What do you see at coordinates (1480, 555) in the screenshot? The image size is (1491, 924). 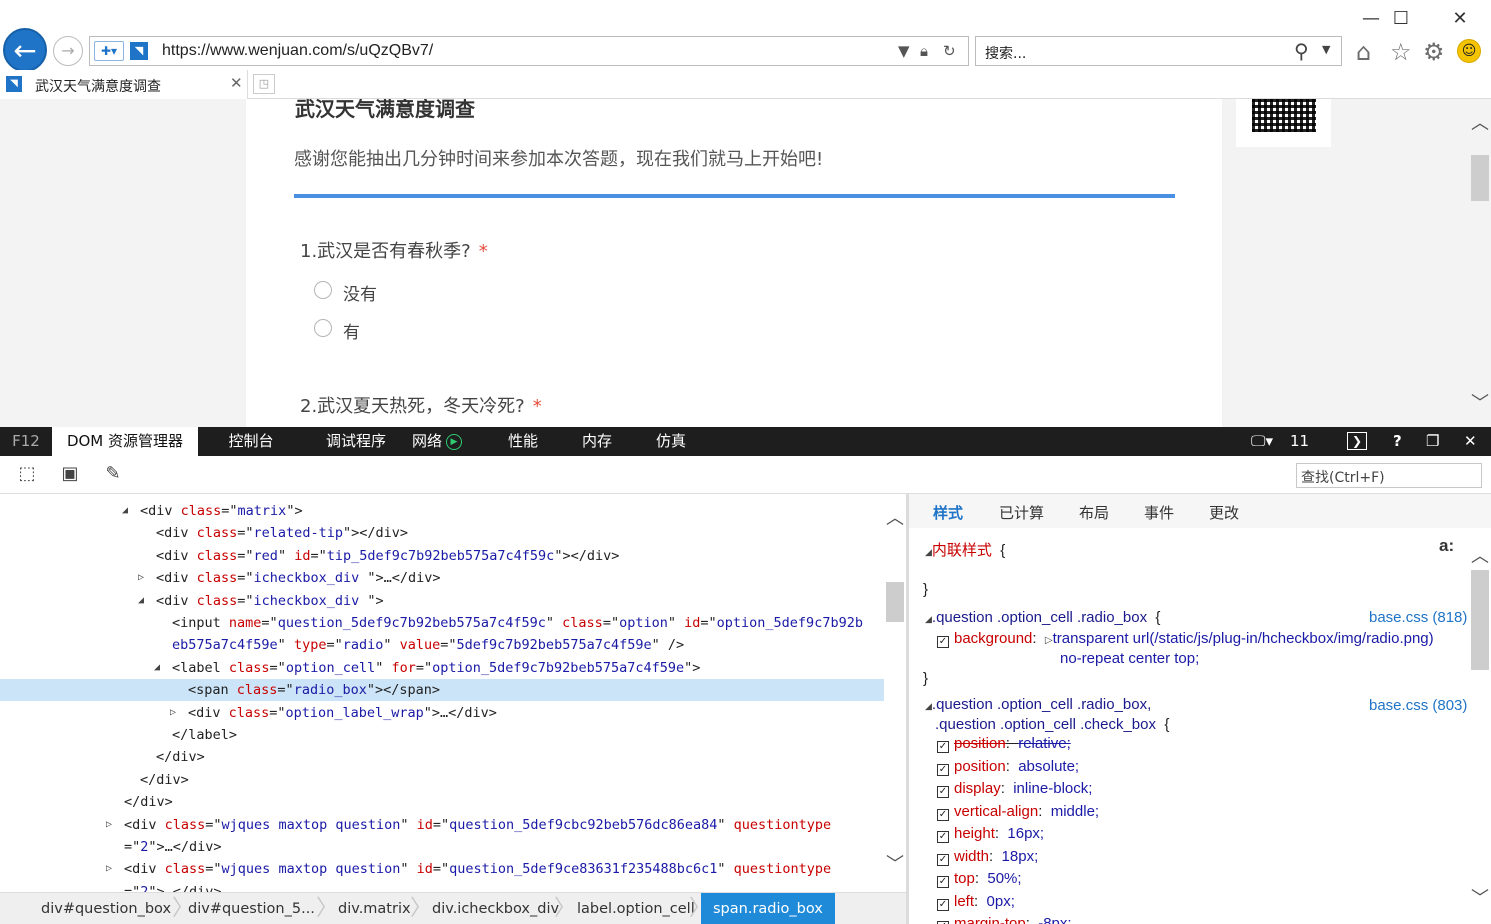 I see `scroll-up-icon: ︿` at bounding box center [1480, 555].